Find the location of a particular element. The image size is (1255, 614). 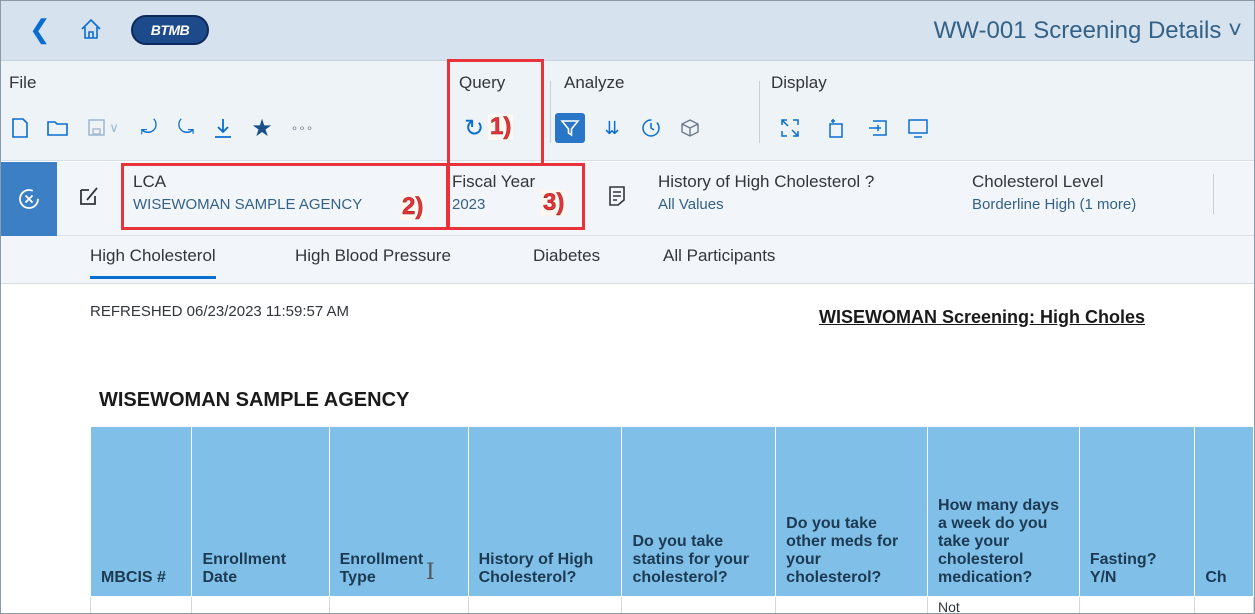

redo-icon: ⤿ is located at coordinates (186, 128).